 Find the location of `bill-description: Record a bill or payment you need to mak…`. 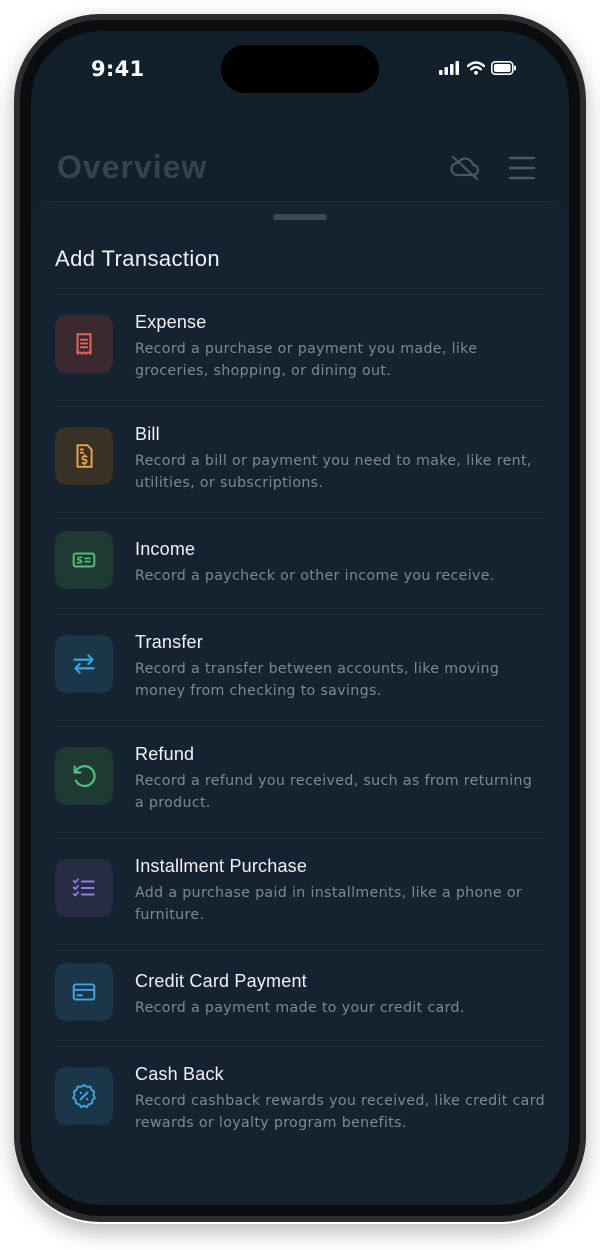

bill-description: Record a bill or payment you need to mak… is located at coordinates (333, 472).